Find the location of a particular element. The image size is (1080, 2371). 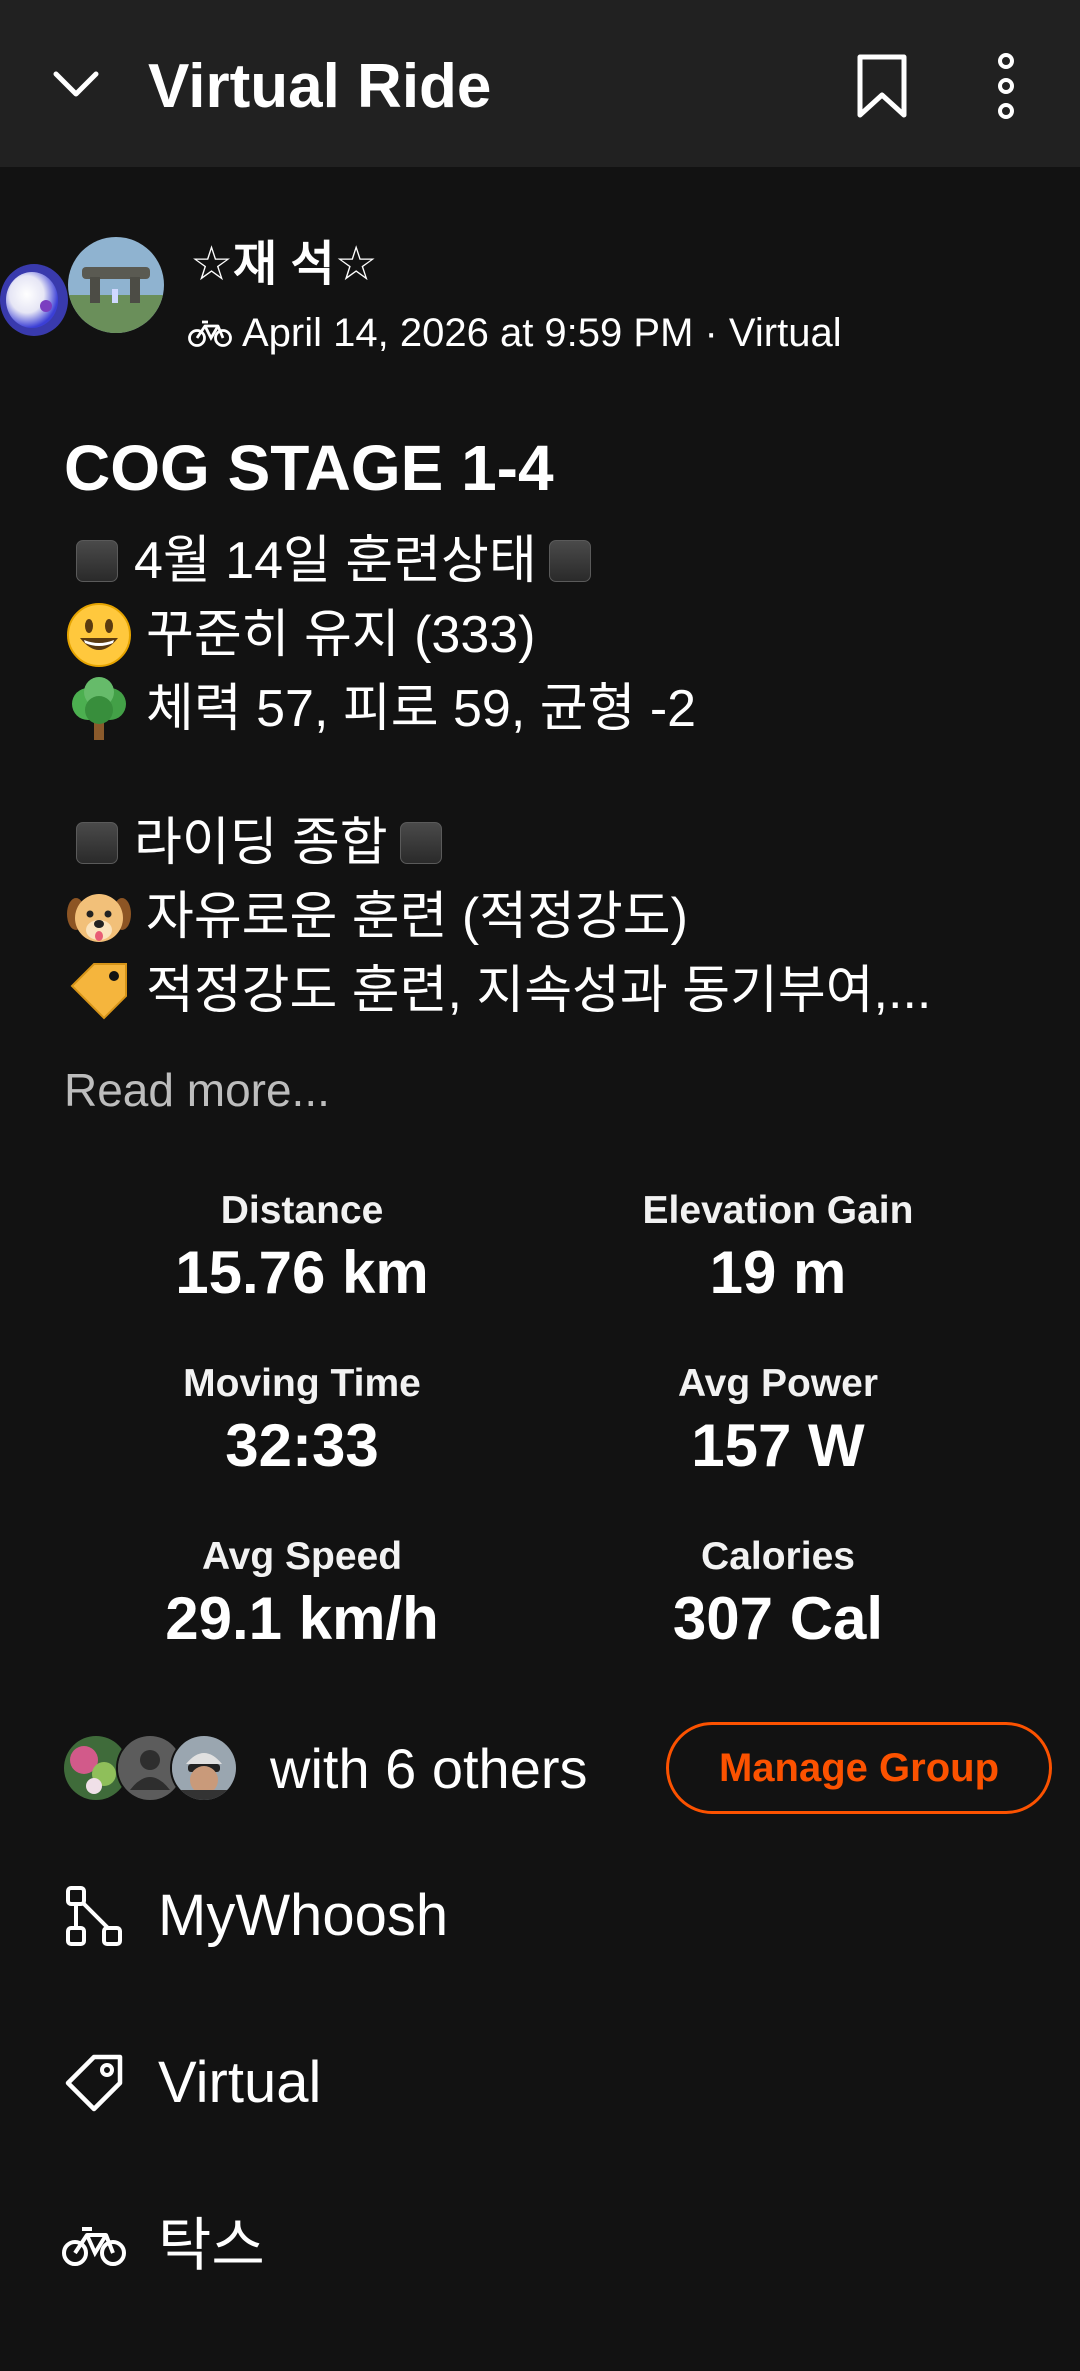

group-row: with 6 others Manage Group is located at coordinates (557, 1770).